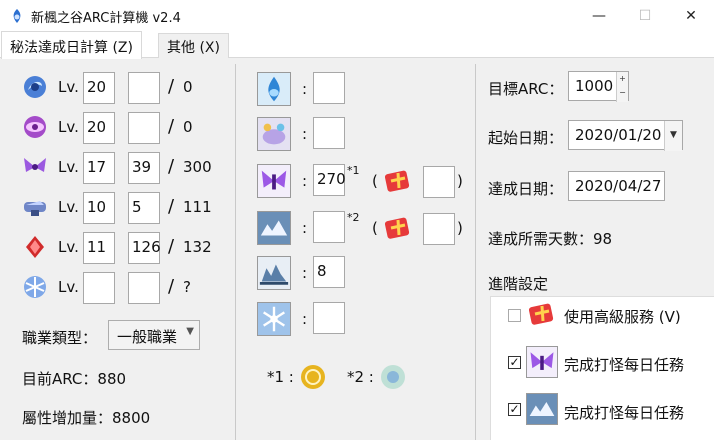  What do you see at coordinates (187, 287) in the screenshot?
I see `symbol-max-value: ?` at bounding box center [187, 287].